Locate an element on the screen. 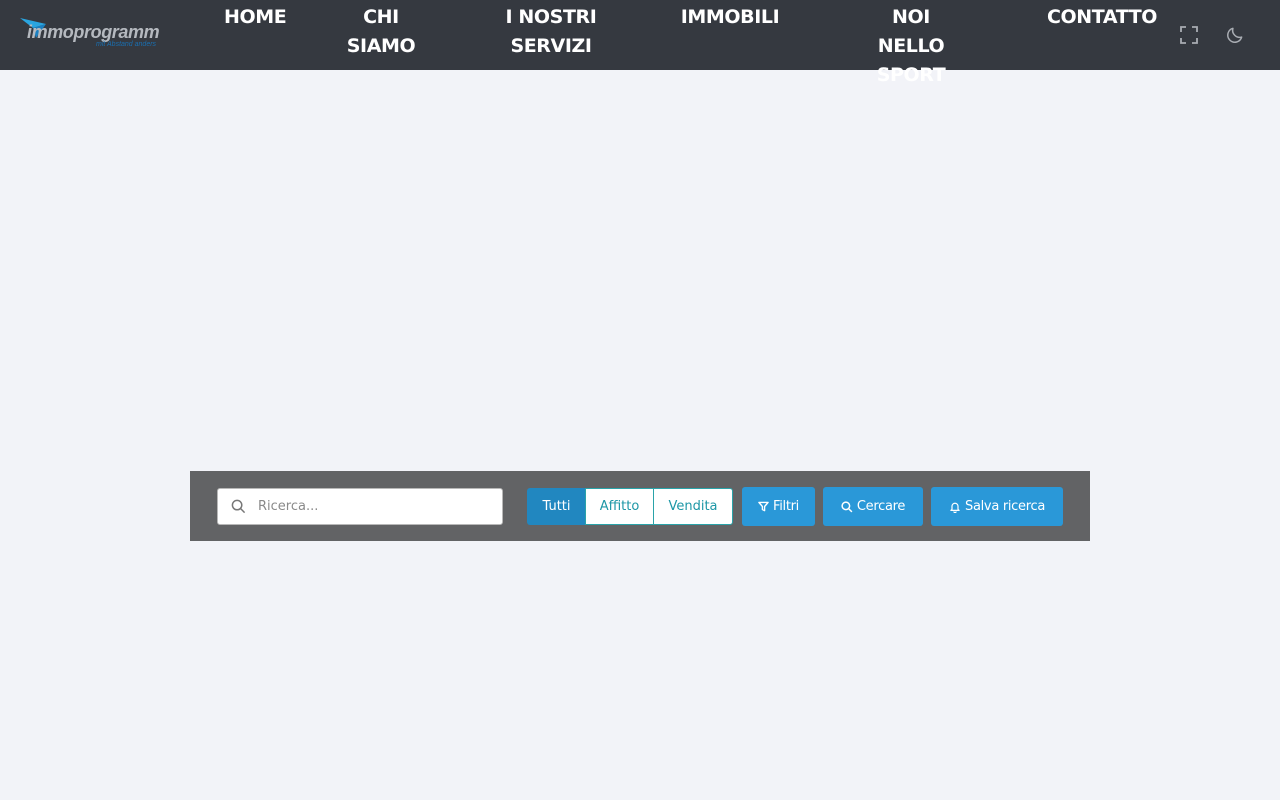 The image size is (1280, 800). moon-icon is located at coordinates (1235, 35).